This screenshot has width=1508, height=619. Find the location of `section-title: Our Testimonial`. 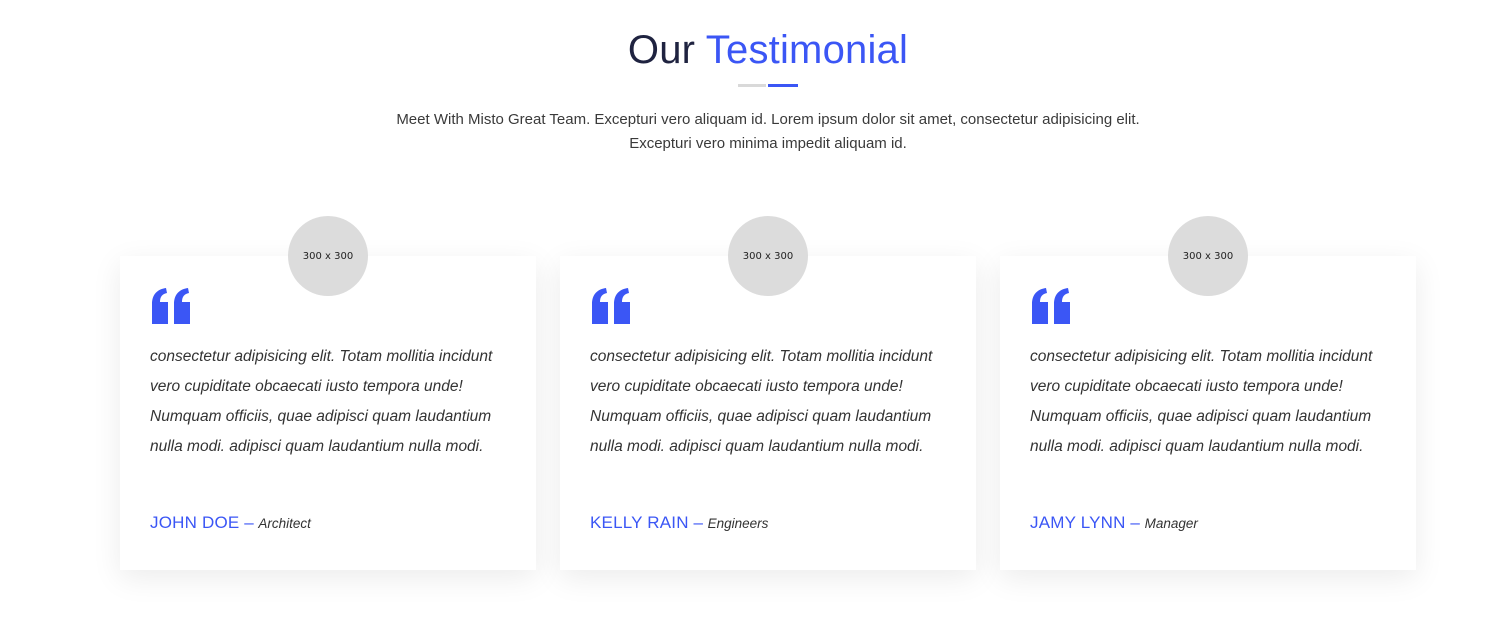

section-title: Our Testimonial is located at coordinates (754, 50).